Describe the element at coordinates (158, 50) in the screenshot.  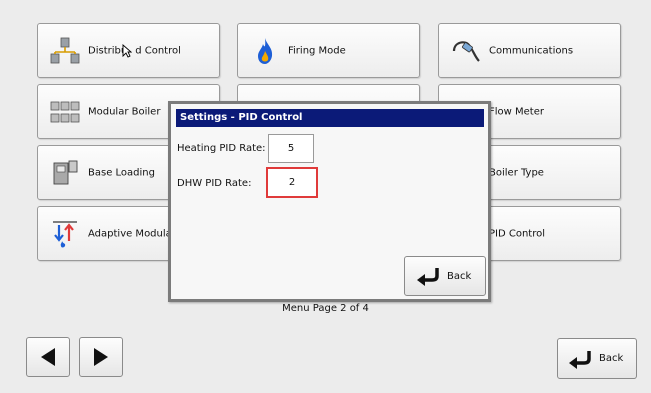
I see `tile-label-suffix: d Control` at that location.